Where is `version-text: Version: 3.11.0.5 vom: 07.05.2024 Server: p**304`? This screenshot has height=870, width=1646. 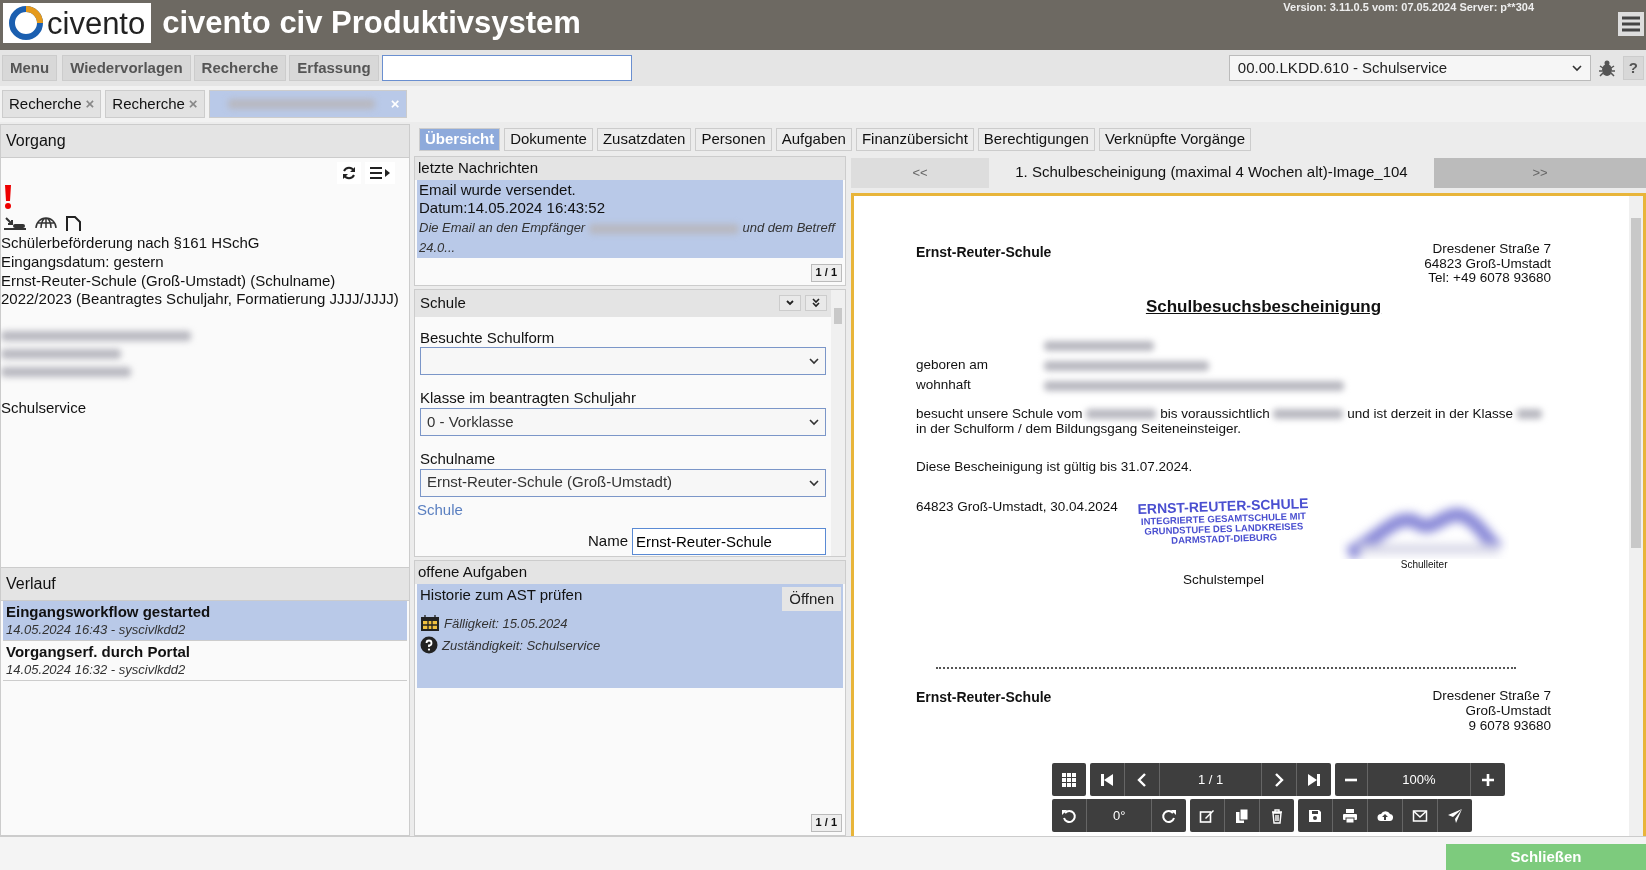 version-text: Version: 3.11.0.5 vom: 07.05.2024 Server: p**304 is located at coordinates (1408, 8).